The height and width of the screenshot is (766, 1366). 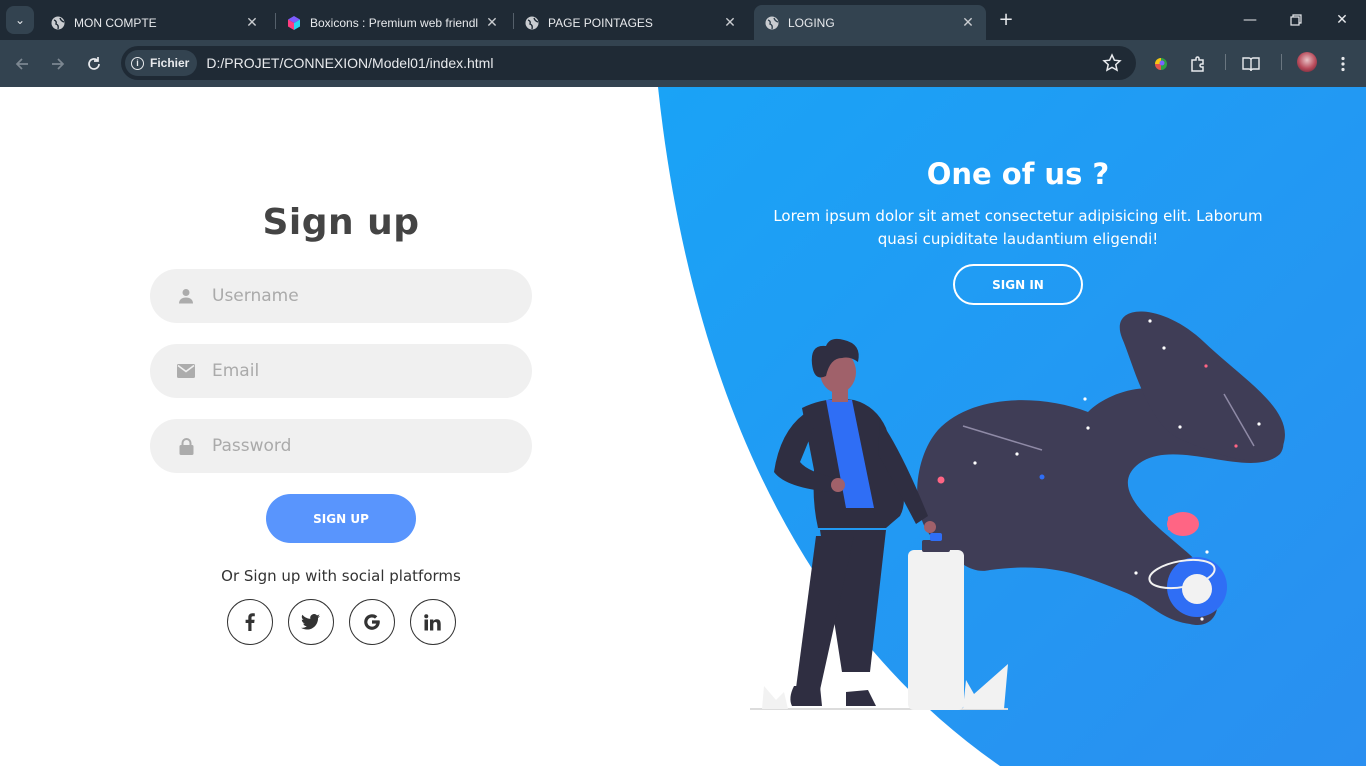 I want to click on signin-button: SIGN IN, so click(x=1018, y=284).